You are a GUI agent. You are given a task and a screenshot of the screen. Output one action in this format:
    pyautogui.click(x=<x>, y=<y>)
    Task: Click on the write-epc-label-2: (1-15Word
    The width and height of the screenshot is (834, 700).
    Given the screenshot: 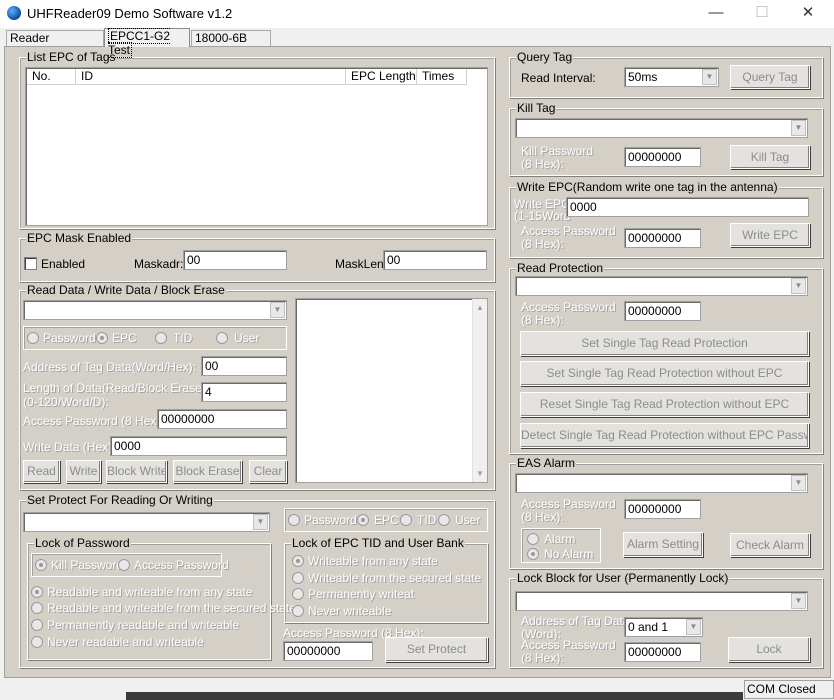 What is the action you would take?
    pyautogui.click(x=542, y=216)
    